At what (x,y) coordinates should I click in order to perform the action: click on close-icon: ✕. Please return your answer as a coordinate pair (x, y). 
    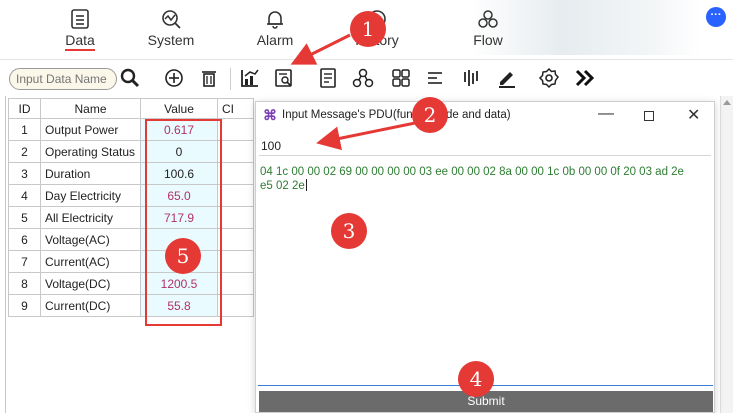
    Looking at the image, I should click on (693, 115).